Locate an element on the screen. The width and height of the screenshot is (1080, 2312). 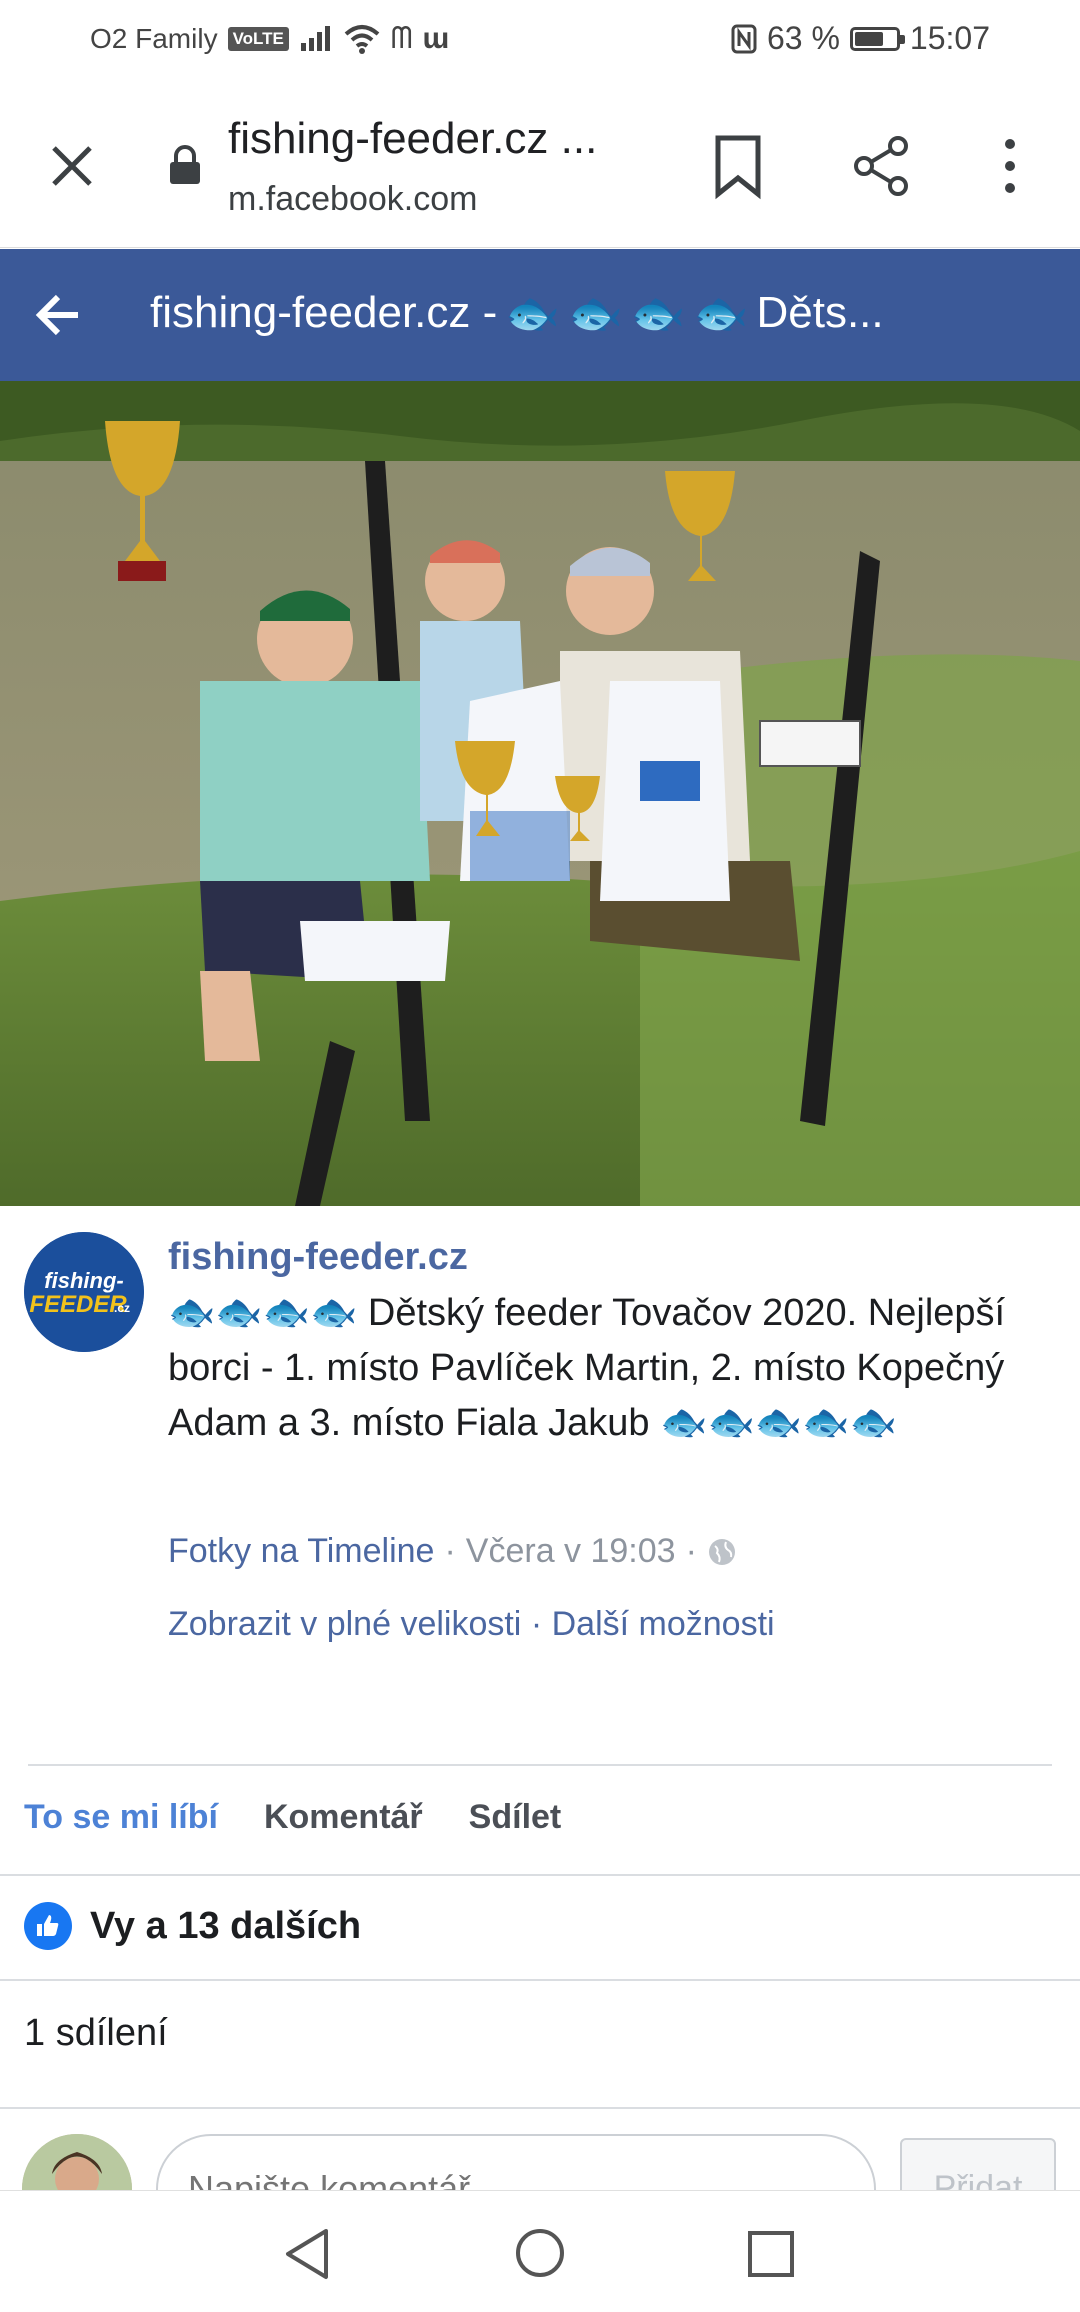
globe-icon is located at coordinates (721, 1551).